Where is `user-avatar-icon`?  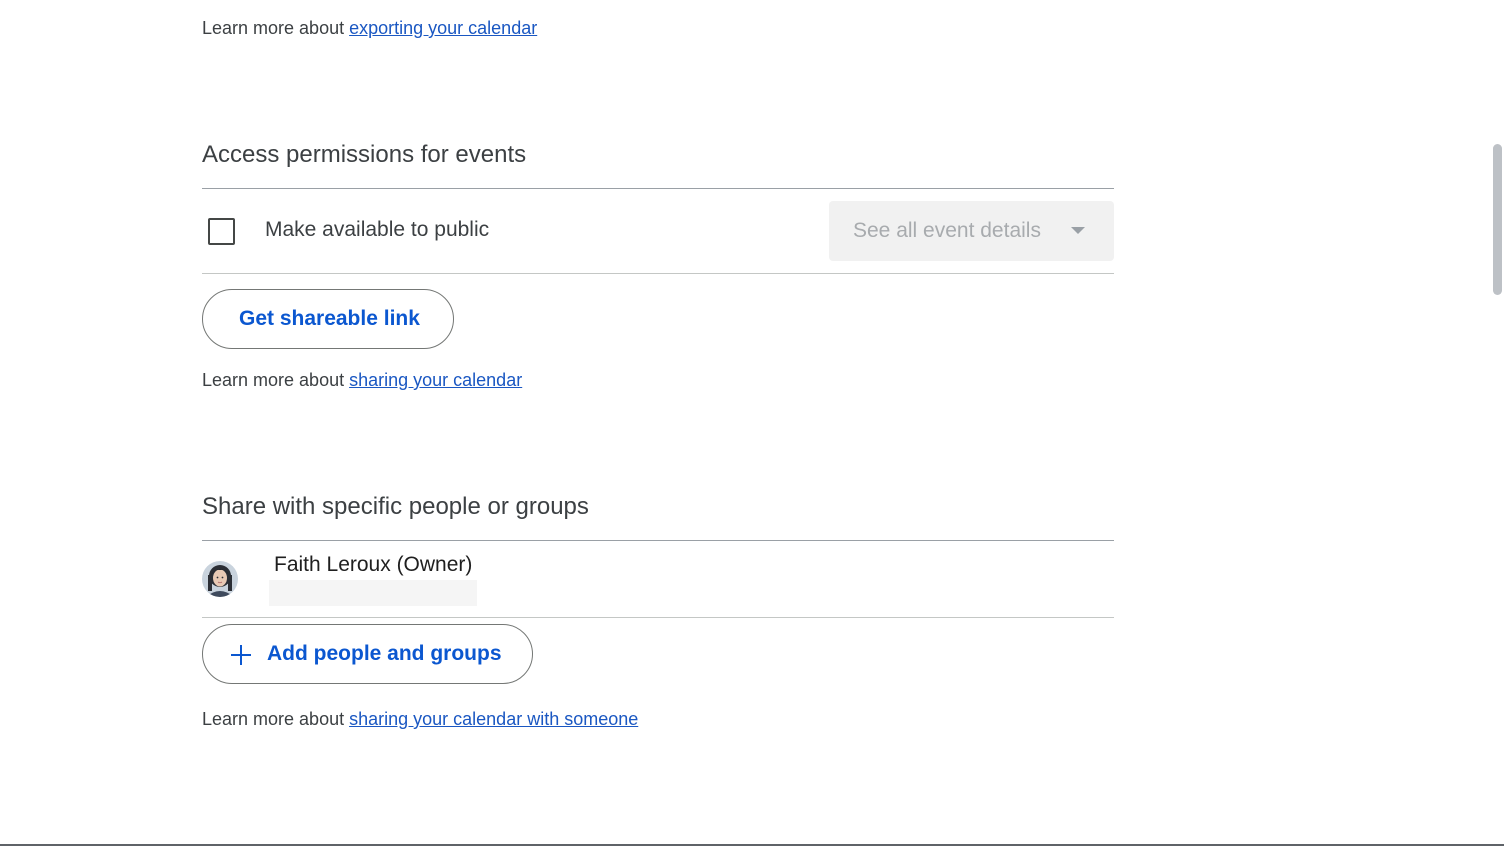
user-avatar-icon is located at coordinates (220, 579).